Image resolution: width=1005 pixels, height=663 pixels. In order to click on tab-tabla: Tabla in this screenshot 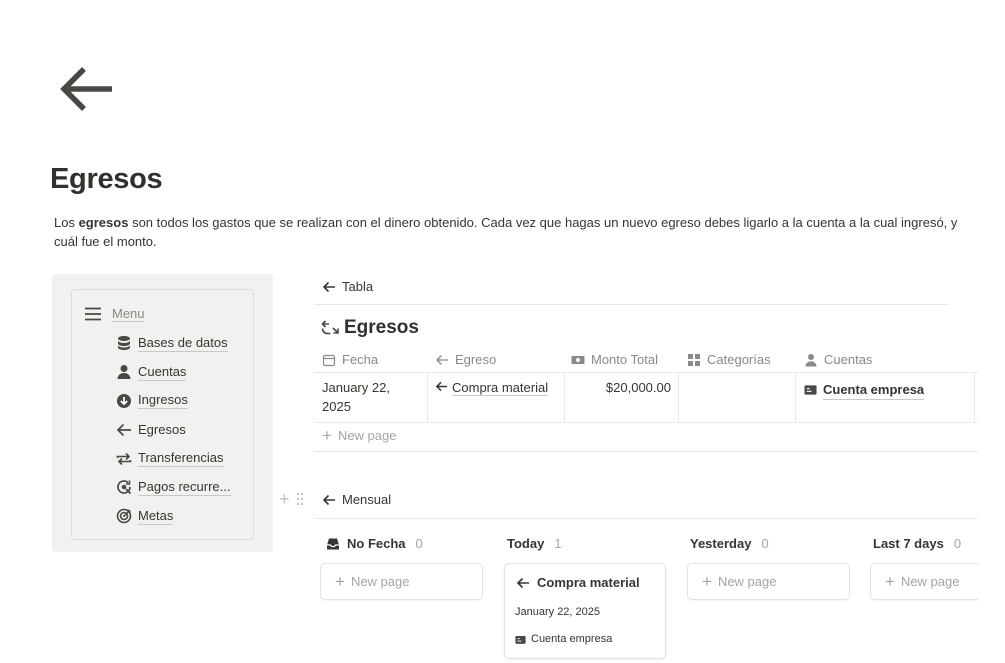, I will do `click(347, 286)`.